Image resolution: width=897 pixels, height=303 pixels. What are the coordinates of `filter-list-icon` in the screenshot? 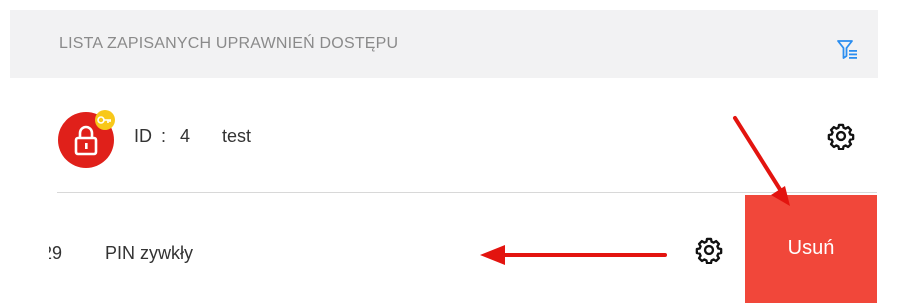 It's located at (847, 50).